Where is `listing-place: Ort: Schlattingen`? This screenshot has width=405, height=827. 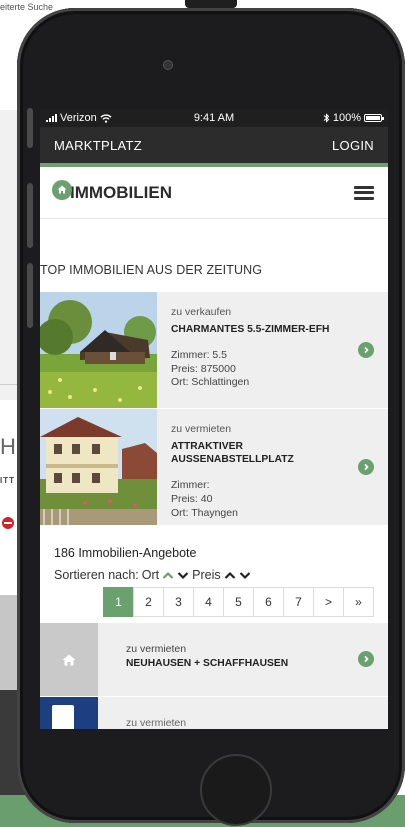
listing-place: Ort: Schlattingen is located at coordinates (210, 382).